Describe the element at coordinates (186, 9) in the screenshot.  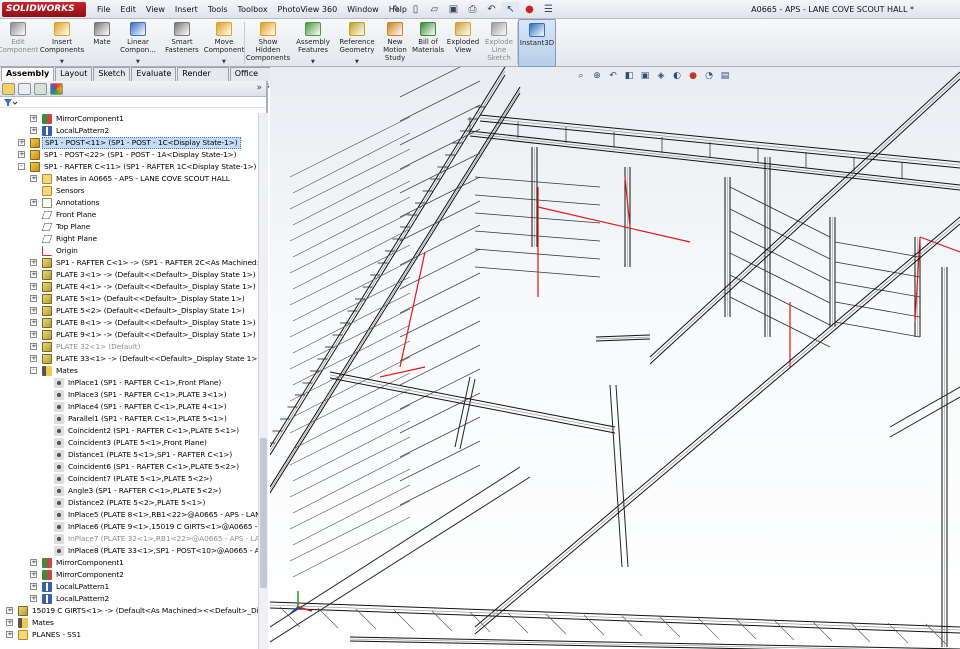
I see `menu-insert: Insert` at that location.